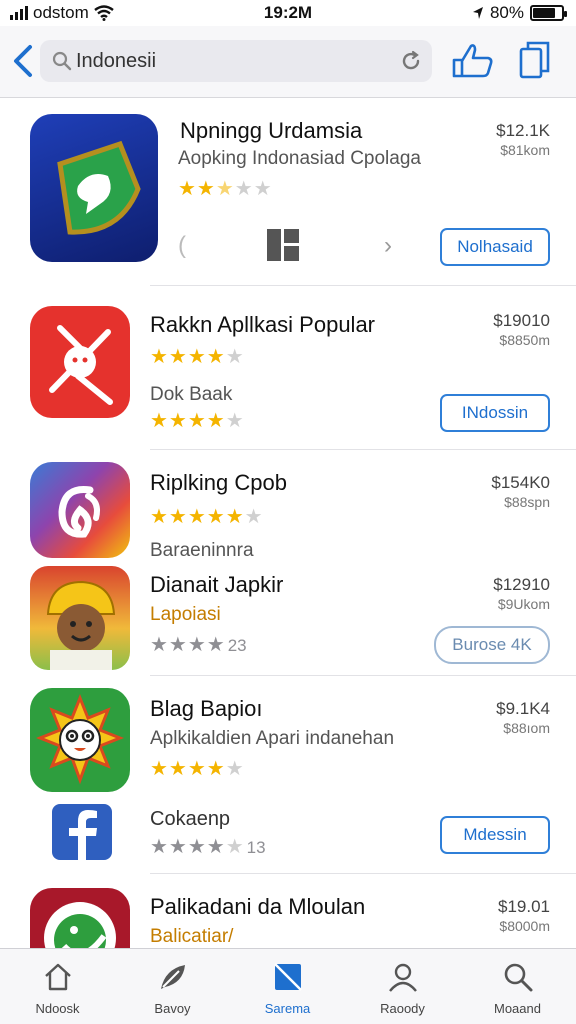  What do you see at coordinates (524, 340) in the screenshot?
I see `price-sub: $8850m` at bounding box center [524, 340].